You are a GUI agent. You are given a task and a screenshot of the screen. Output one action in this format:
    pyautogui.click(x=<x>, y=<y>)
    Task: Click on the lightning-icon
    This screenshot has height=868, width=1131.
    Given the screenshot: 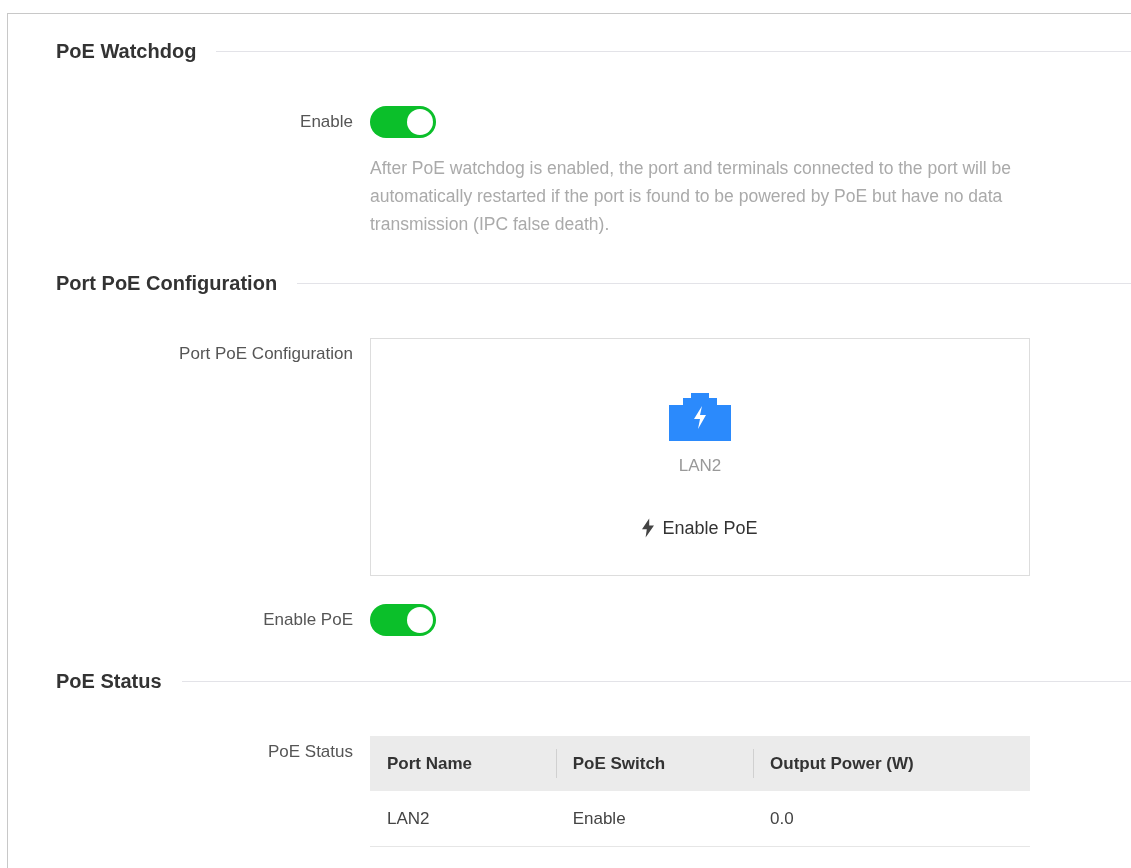 What is the action you would take?
    pyautogui.click(x=648, y=528)
    